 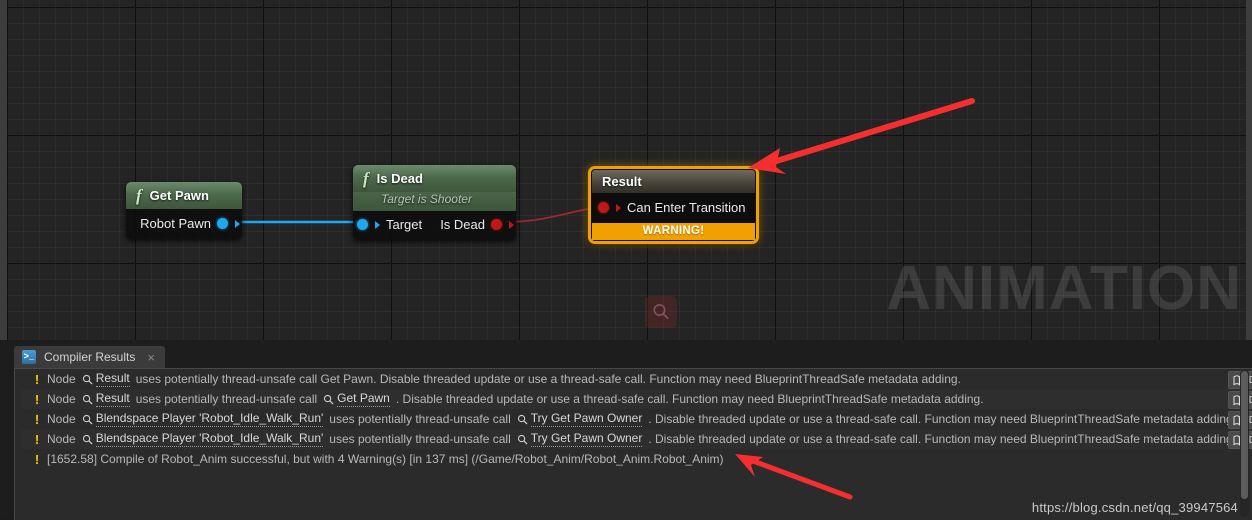 I want to click on scrollbar-thumb, so click(x=1244, y=435).